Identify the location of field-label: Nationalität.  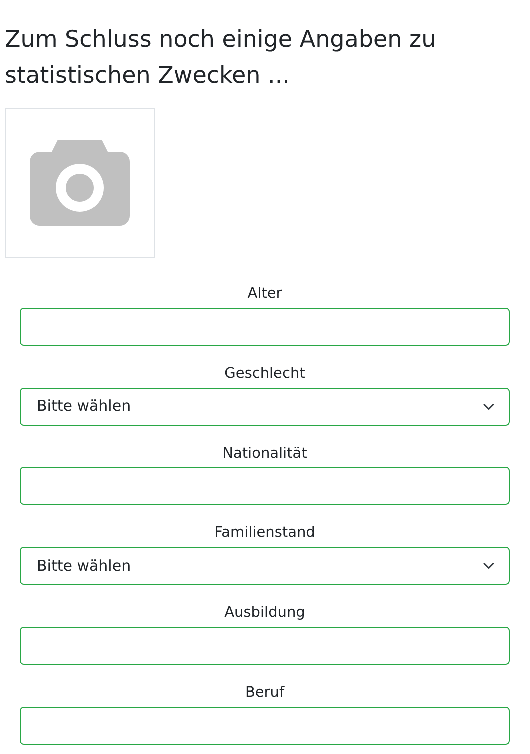
(265, 454).